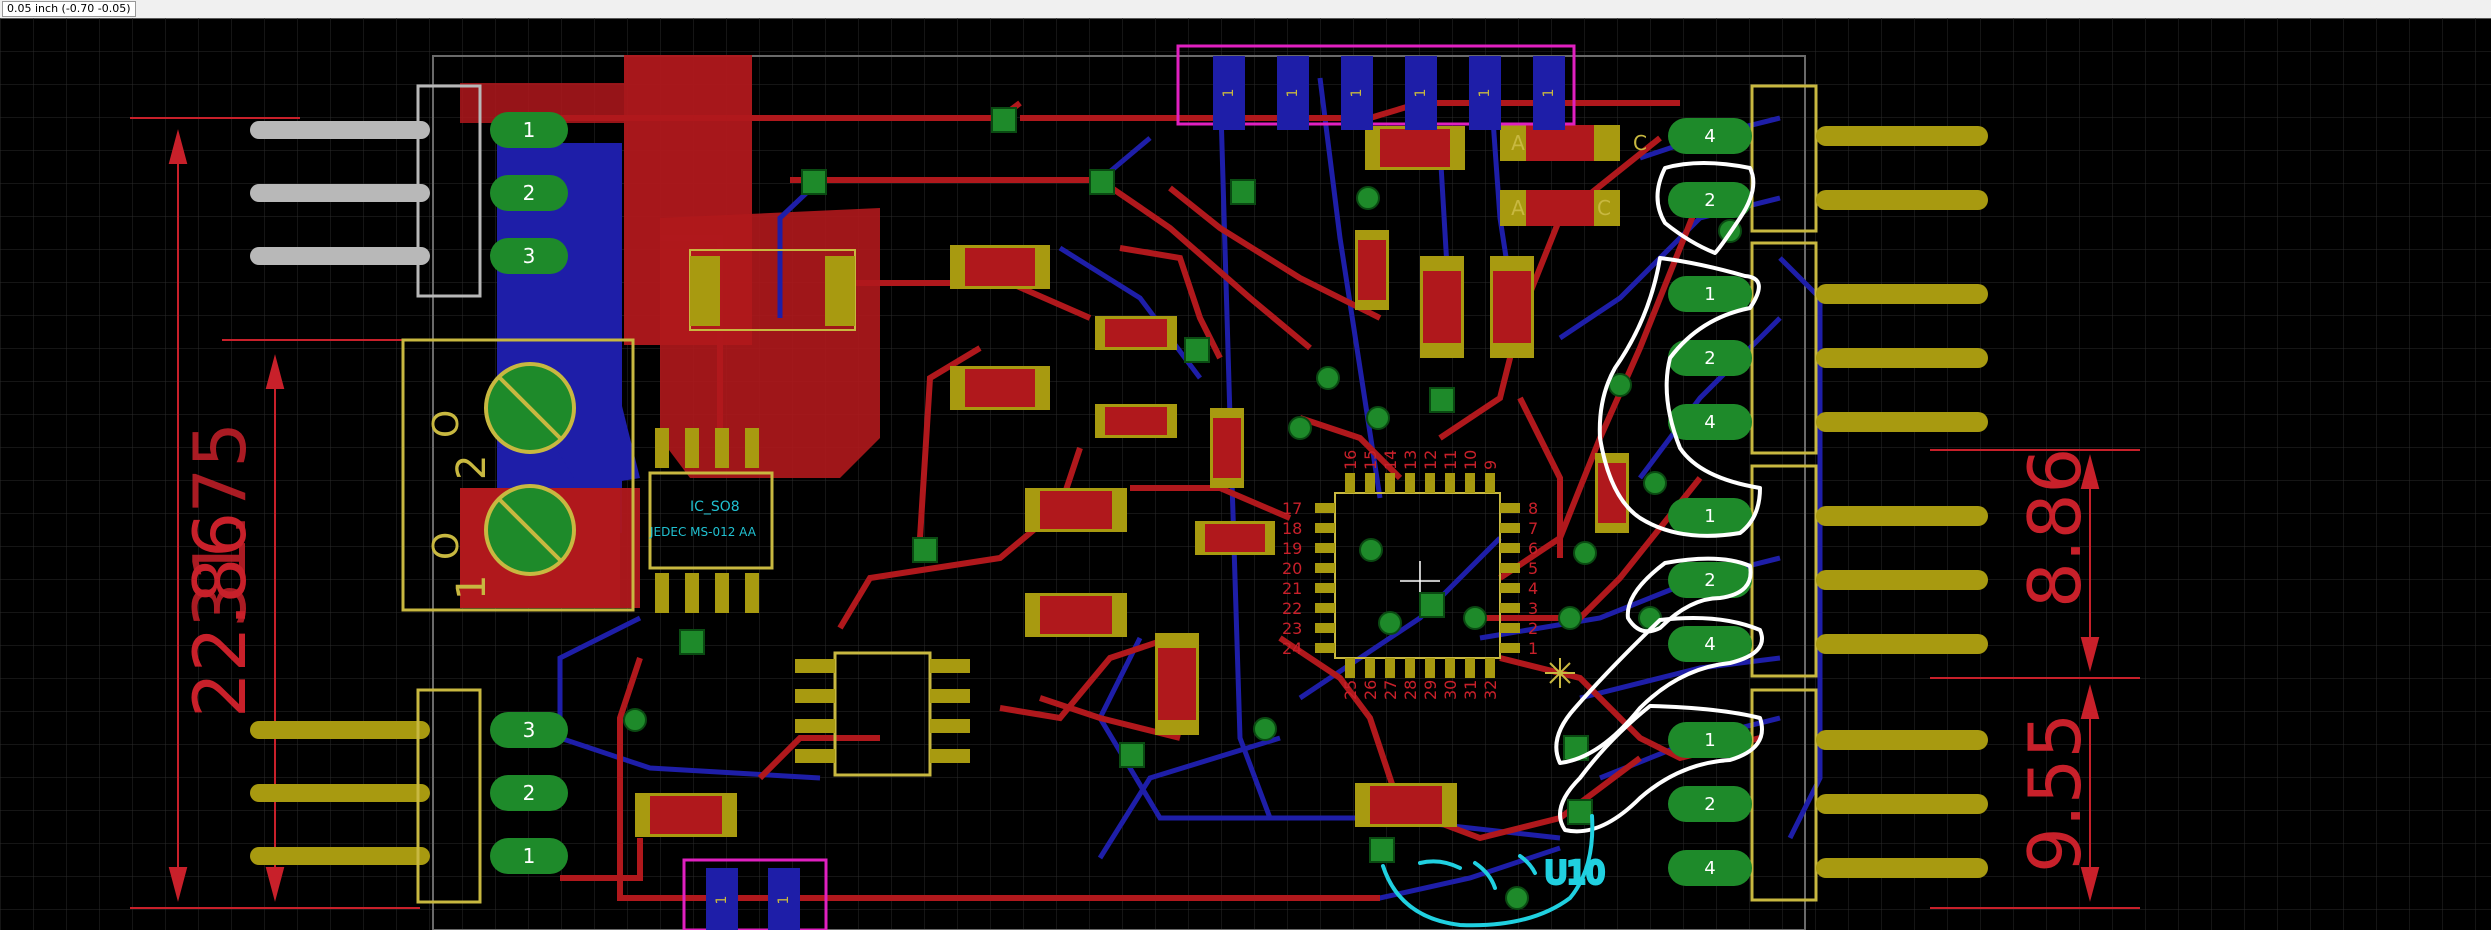  Describe the element at coordinates (1490, 690) in the screenshot. I see `qfn-pin-label: 32` at that location.